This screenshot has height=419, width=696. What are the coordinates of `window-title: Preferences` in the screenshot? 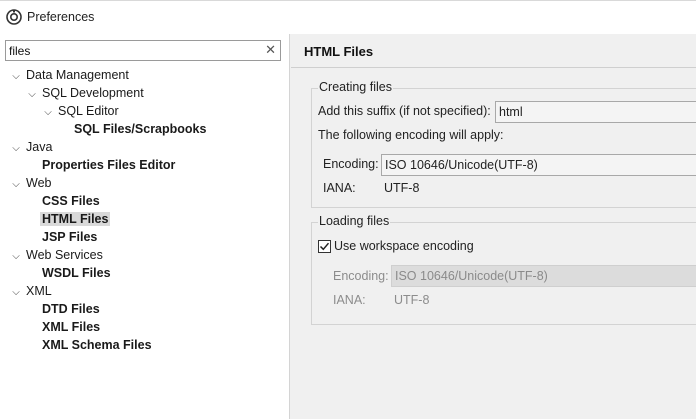 It's located at (61, 17).